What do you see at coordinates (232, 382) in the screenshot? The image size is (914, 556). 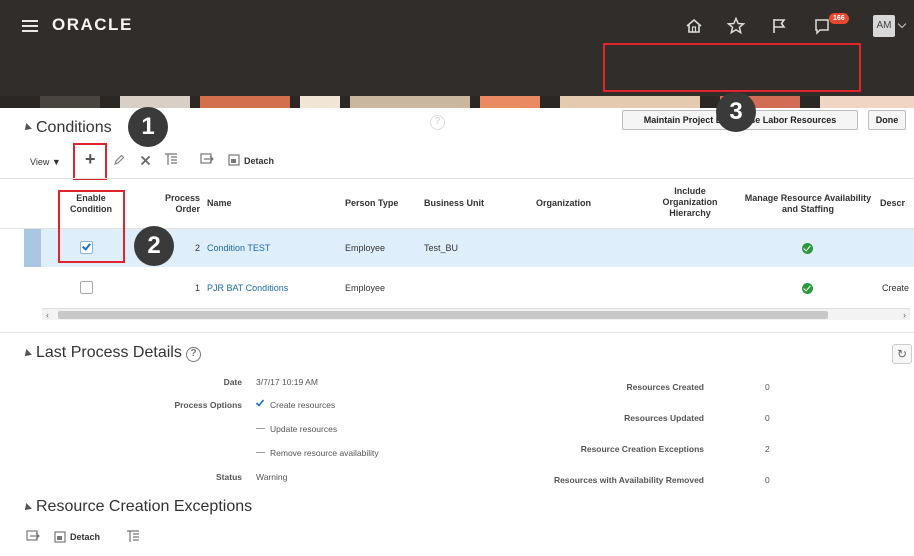 I see `date-label: Date` at bounding box center [232, 382].